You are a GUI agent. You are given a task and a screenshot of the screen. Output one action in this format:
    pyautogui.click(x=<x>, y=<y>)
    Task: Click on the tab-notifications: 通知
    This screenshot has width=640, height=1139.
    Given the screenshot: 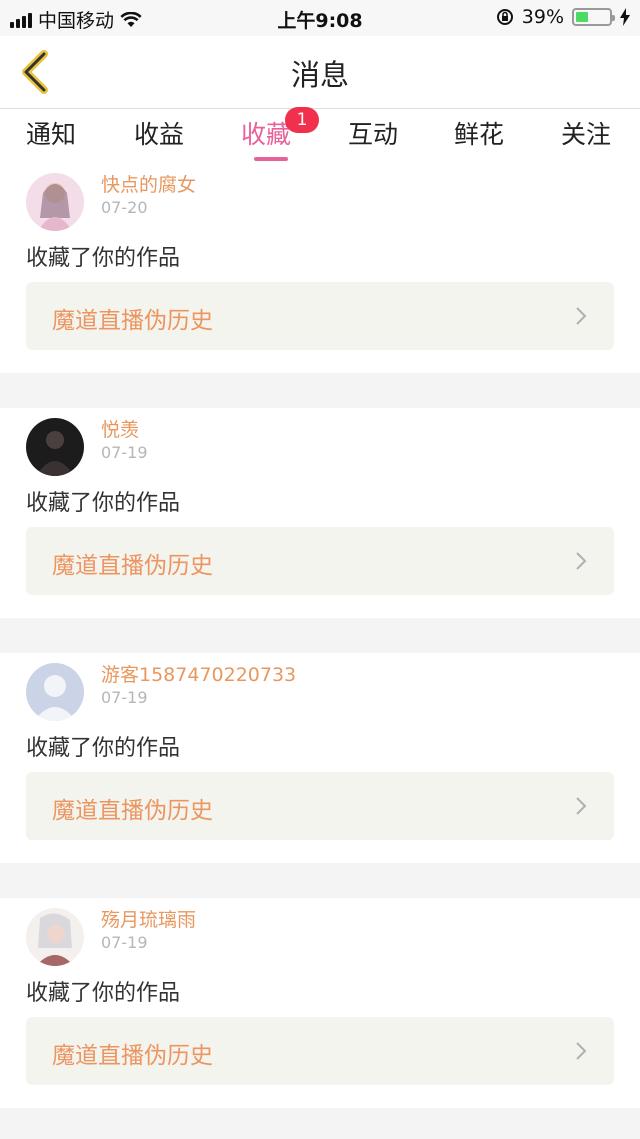 What is the action you would take?
    pyautogui.click(x=51, y=133)
    